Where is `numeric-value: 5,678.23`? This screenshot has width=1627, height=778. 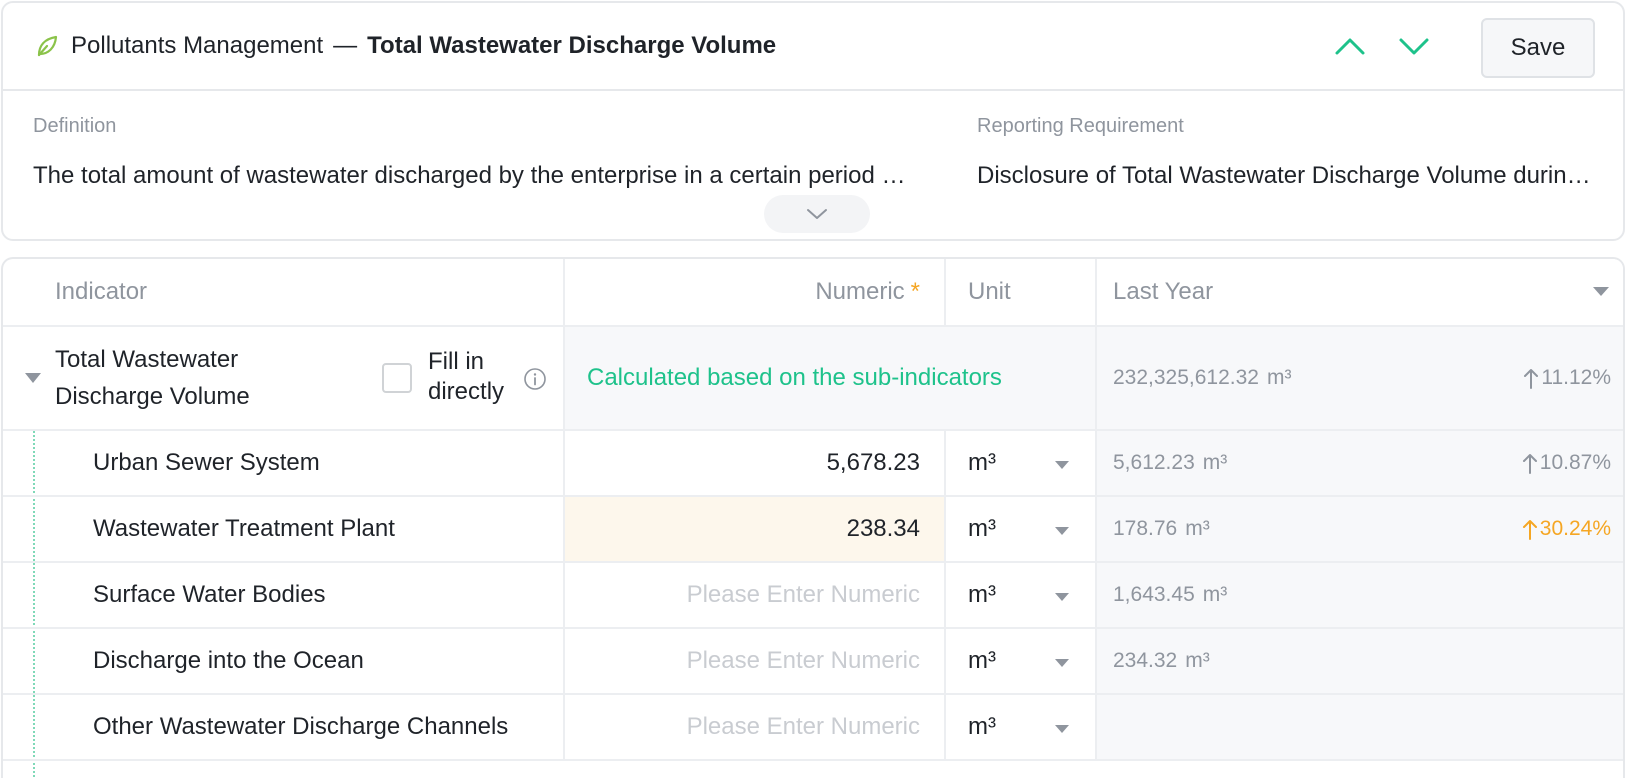
numeric-value: 5,678.23 is located at coordinates (873, 462).